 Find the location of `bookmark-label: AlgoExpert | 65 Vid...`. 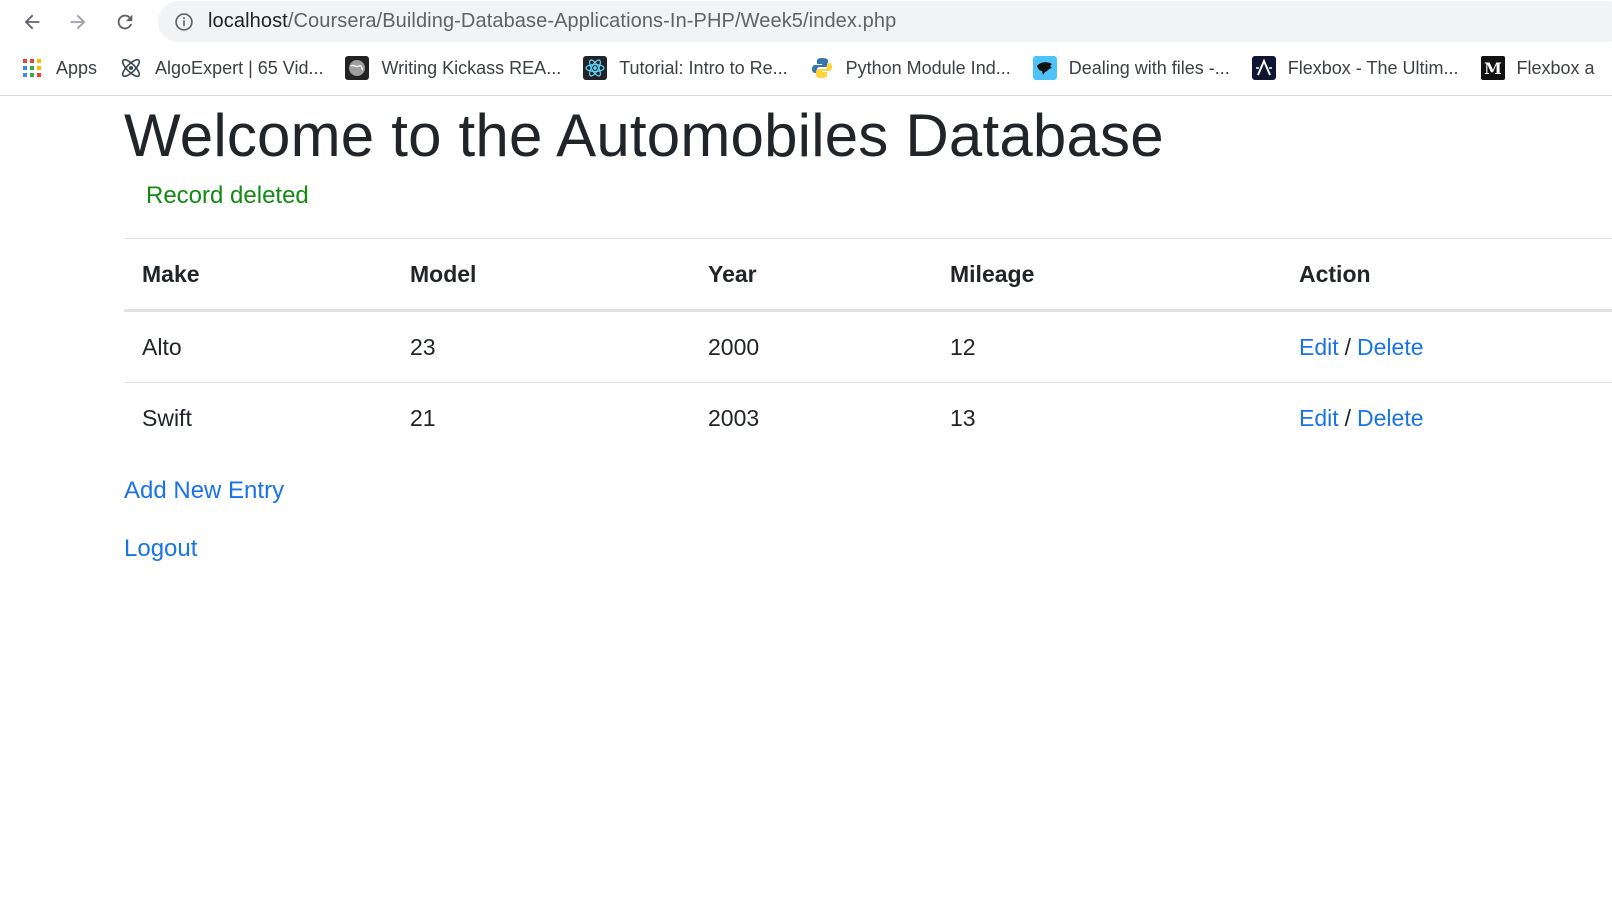

bookmark-label: AlgoExpert | 65 Vid... is located at coordinates (239, 67).